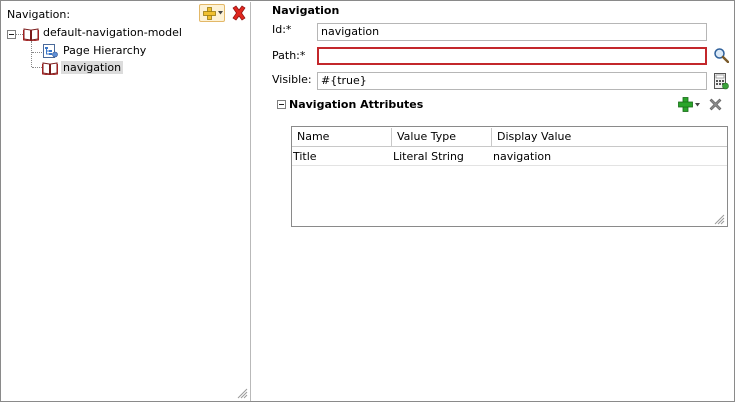 This screenshot has width=735, height=402. I want to click on section-title: Navigation, so click(306, 10).